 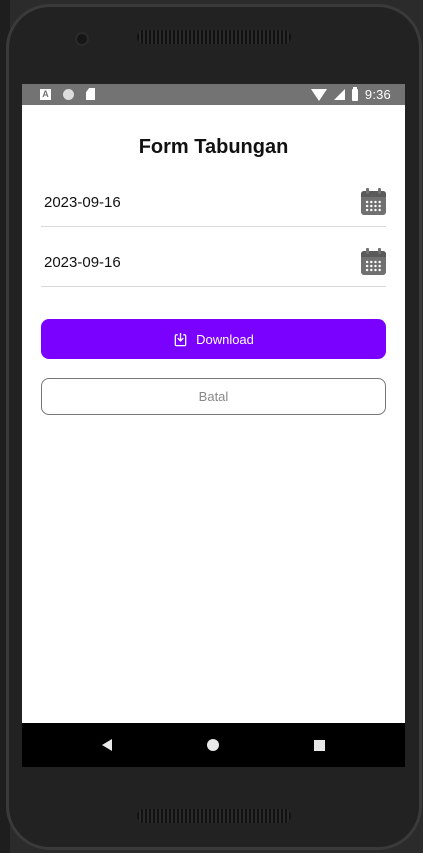 I want to click on start-date-value: 2023-09-16, so click(x=82, y=202).